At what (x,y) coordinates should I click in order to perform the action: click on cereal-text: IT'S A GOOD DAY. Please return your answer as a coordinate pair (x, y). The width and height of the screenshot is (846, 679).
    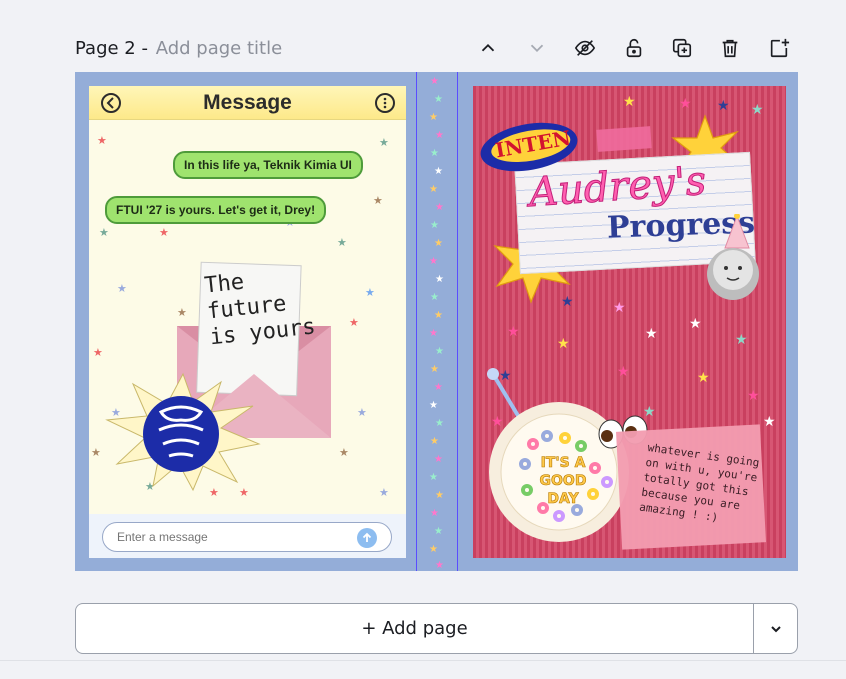
    Looking at the image, I should click on (563, 481).